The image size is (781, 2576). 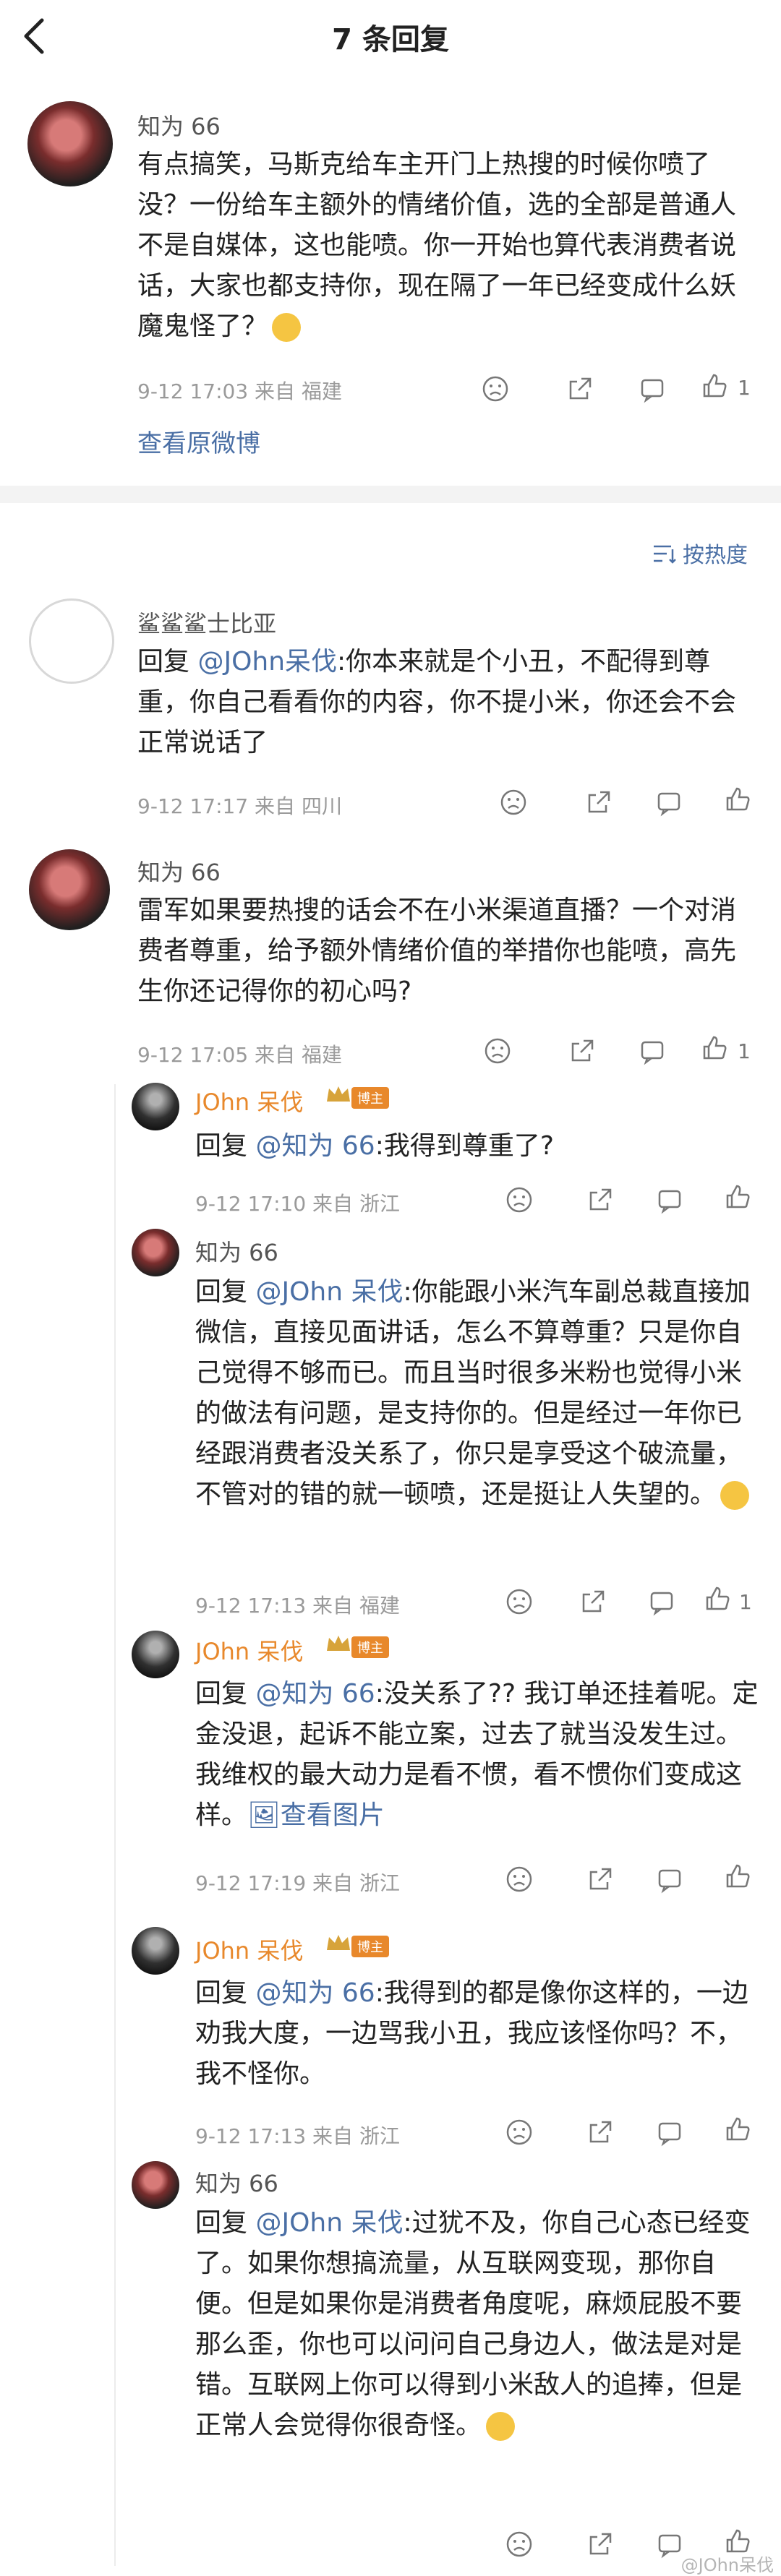 I want to click on top-bar: 7 条回复, so click(x=390, y=36).